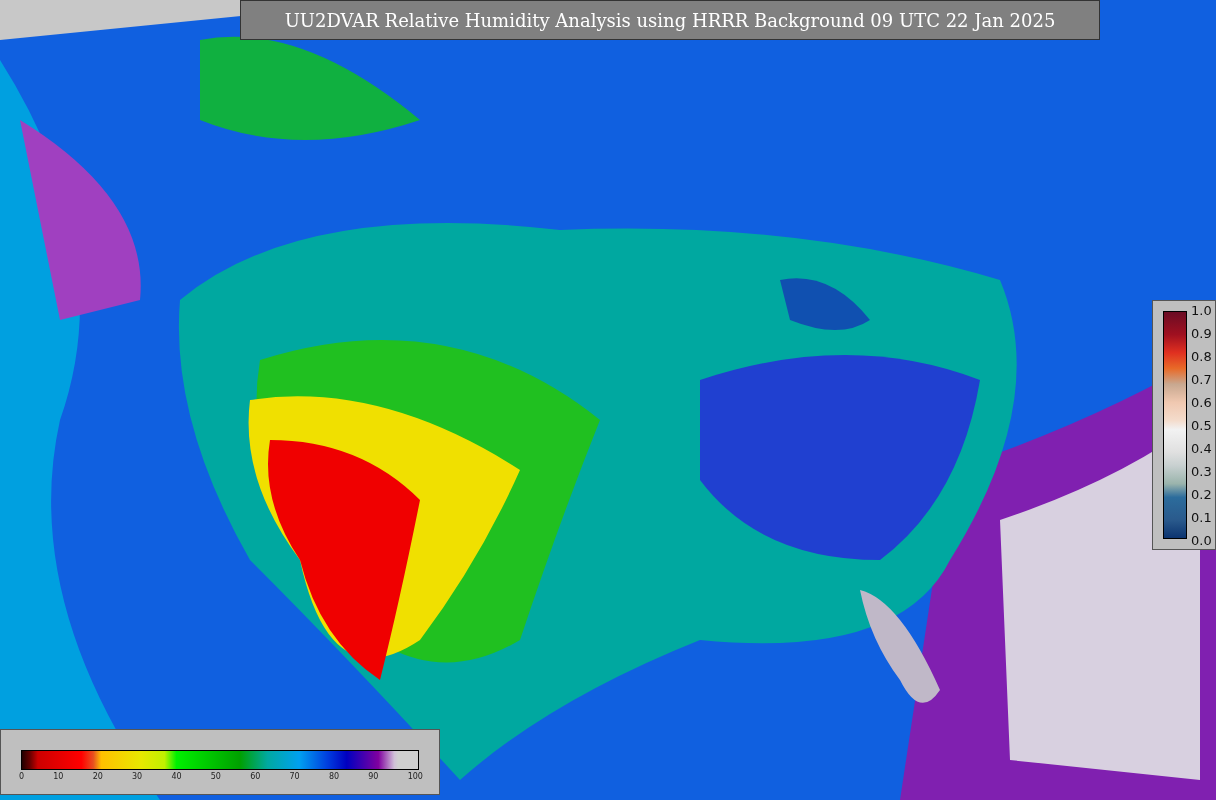  Describe the element at coordinates (1201, 540) in the screenshot. I see `tick-label: 0.0` at that location.